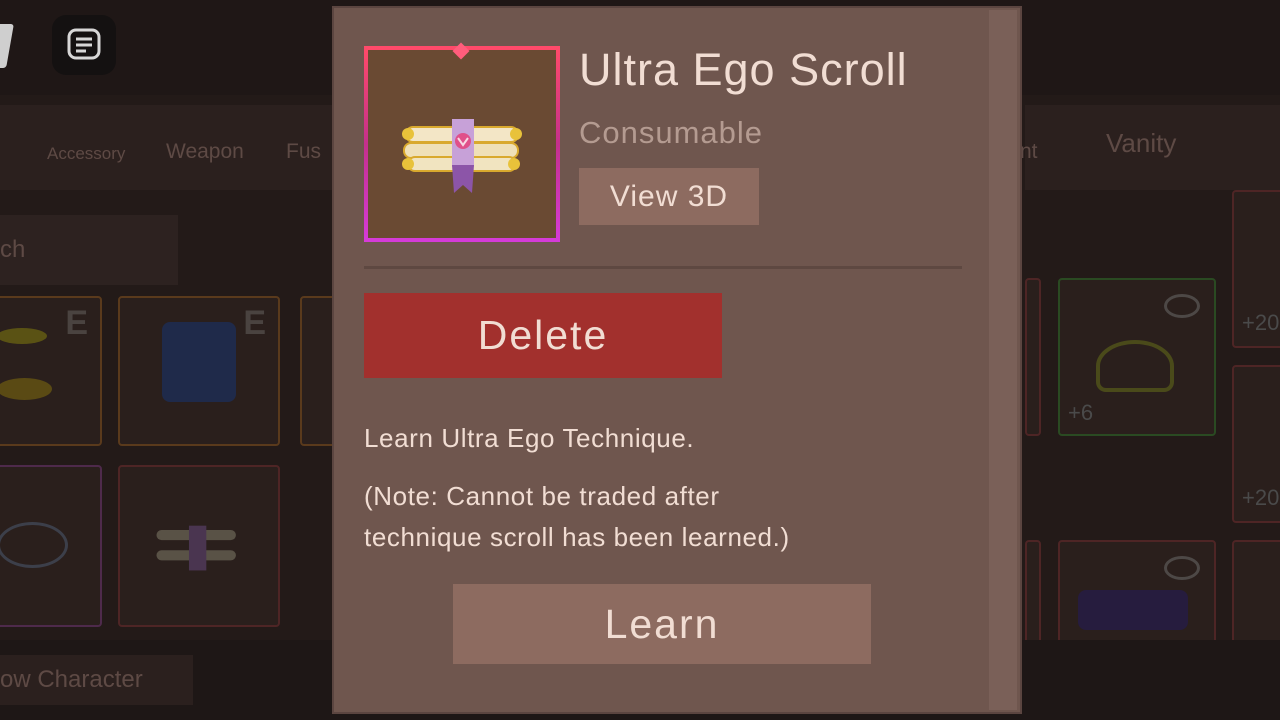 This screenshot has width=1280, height=720. Describe the element at coordinates (96, 680) in the screenshot. I see `show-character-button: ow Character` at that location.